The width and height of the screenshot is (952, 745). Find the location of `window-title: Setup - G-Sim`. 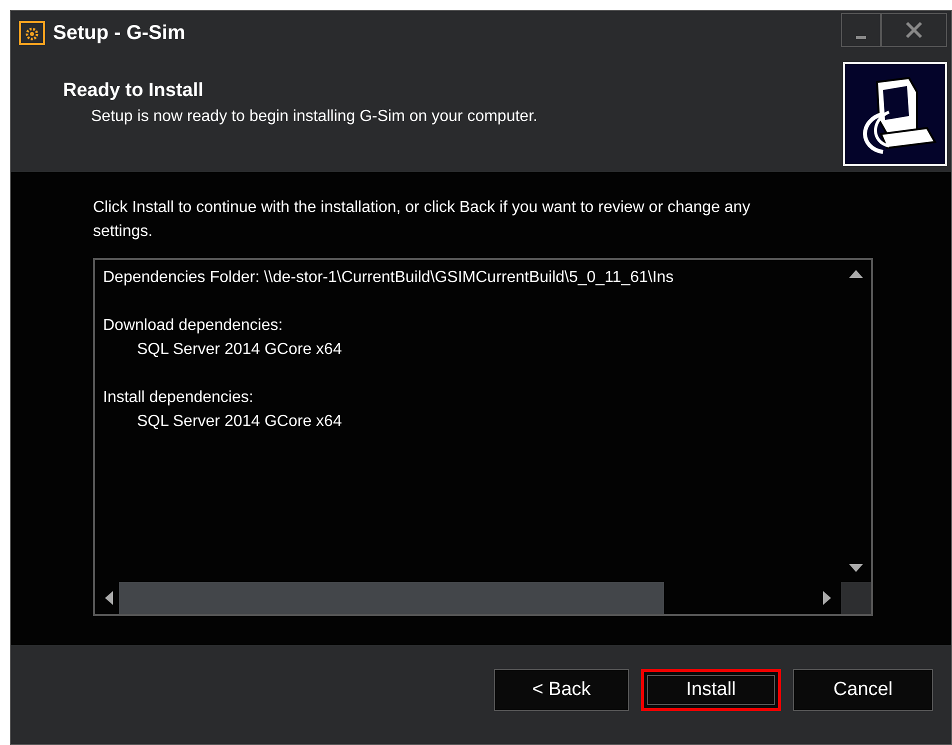

window-title: Setup - G-Sim is located at coordinates (119, 33).